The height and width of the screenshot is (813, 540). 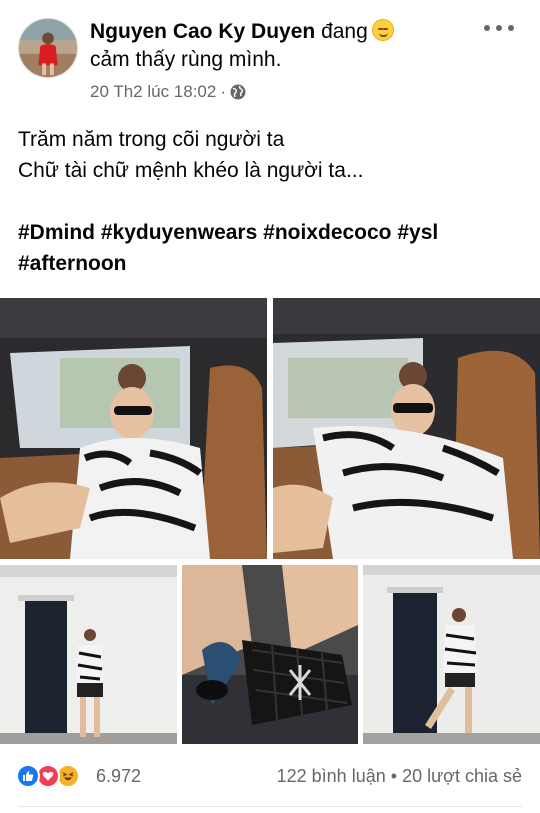 I want to click on reactions-bar: 6.972 122 bình luận • 20 lượt chia sẻ, so click(x=270, y=777).